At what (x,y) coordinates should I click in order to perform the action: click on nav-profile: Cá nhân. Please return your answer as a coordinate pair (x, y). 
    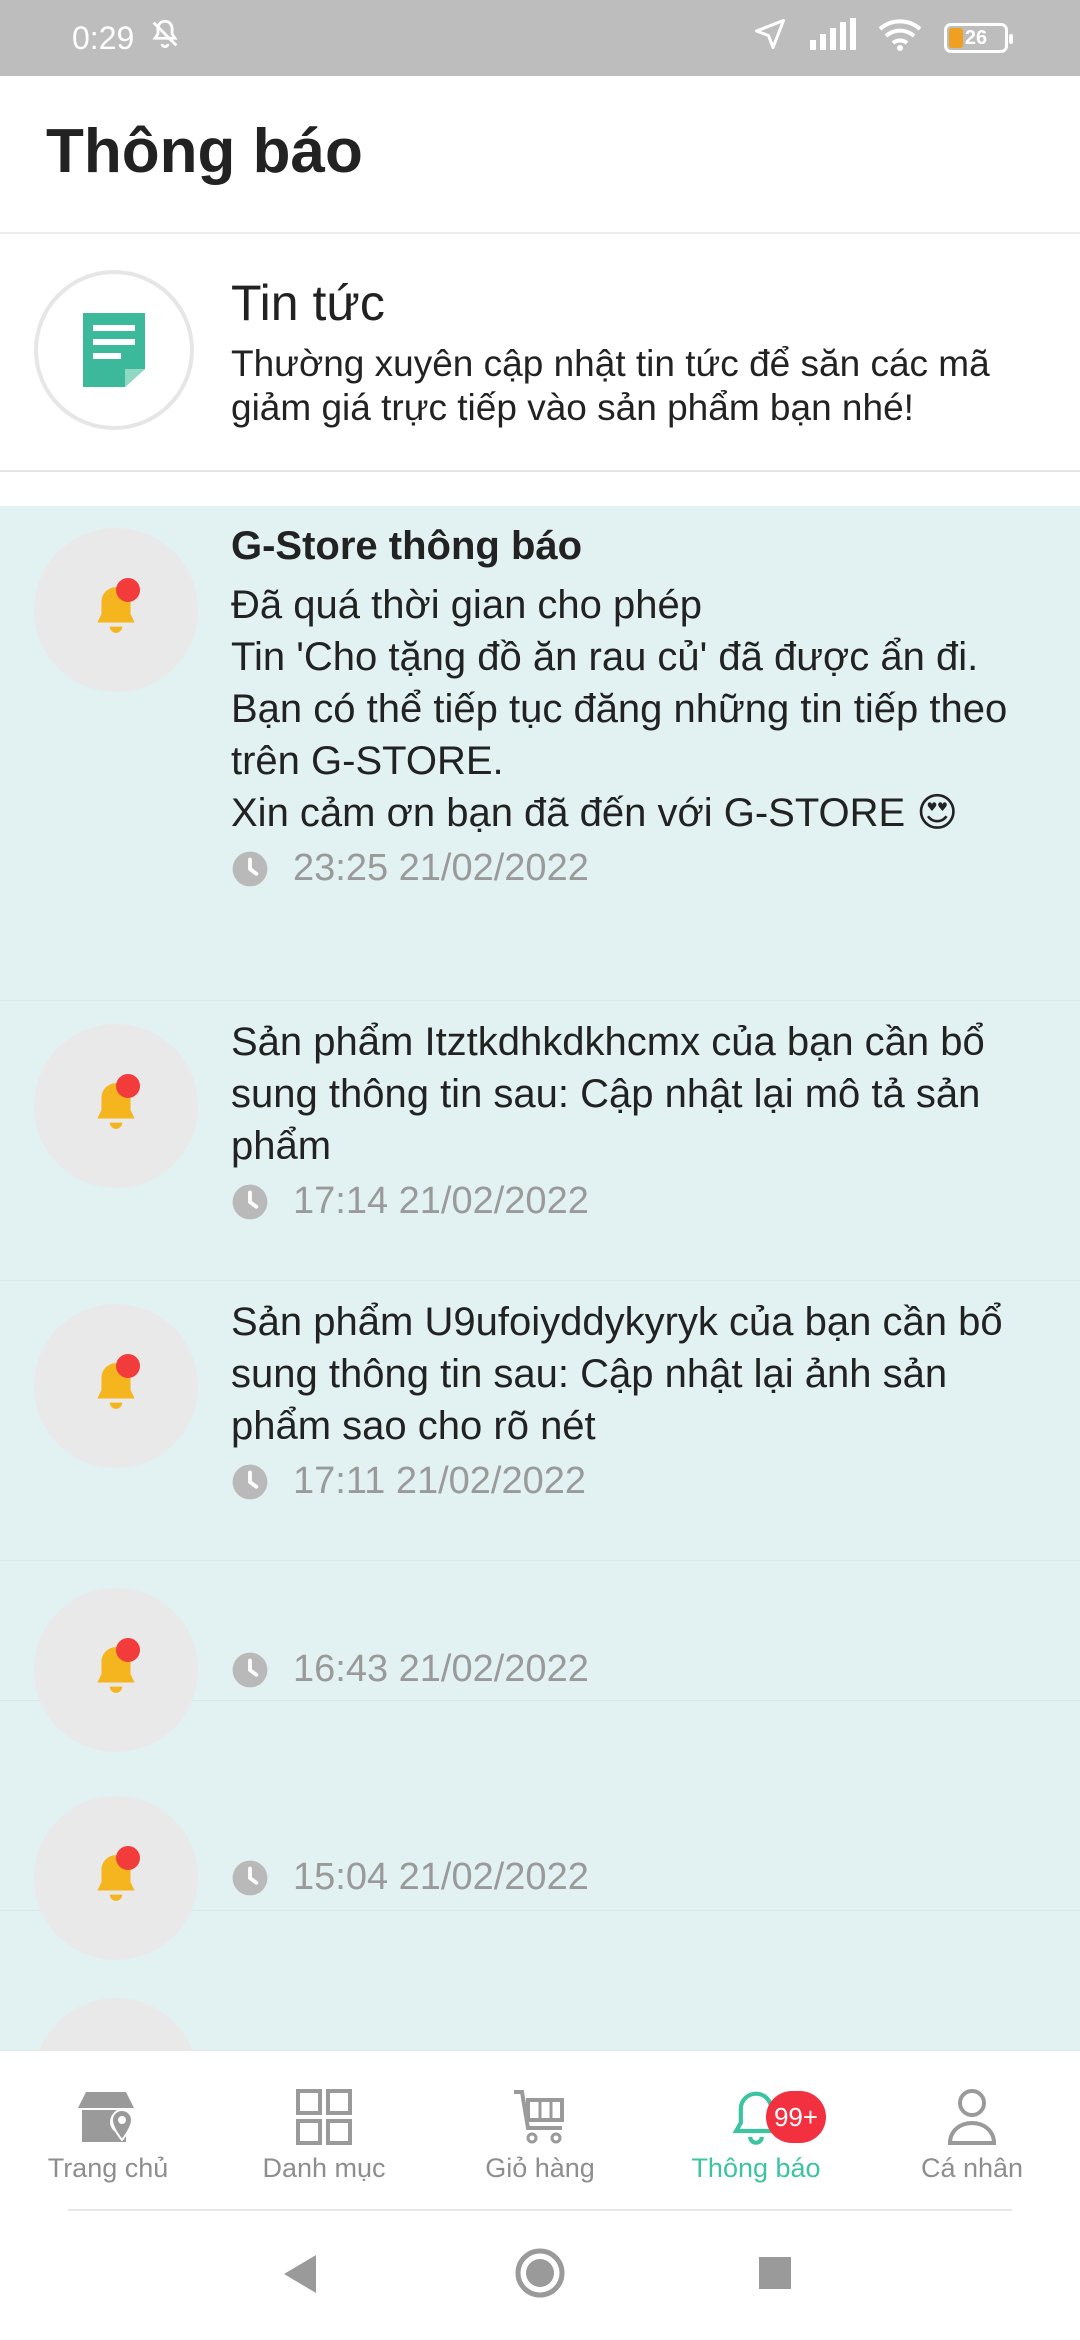
    Looking at the image, I should click on (972, 2132).